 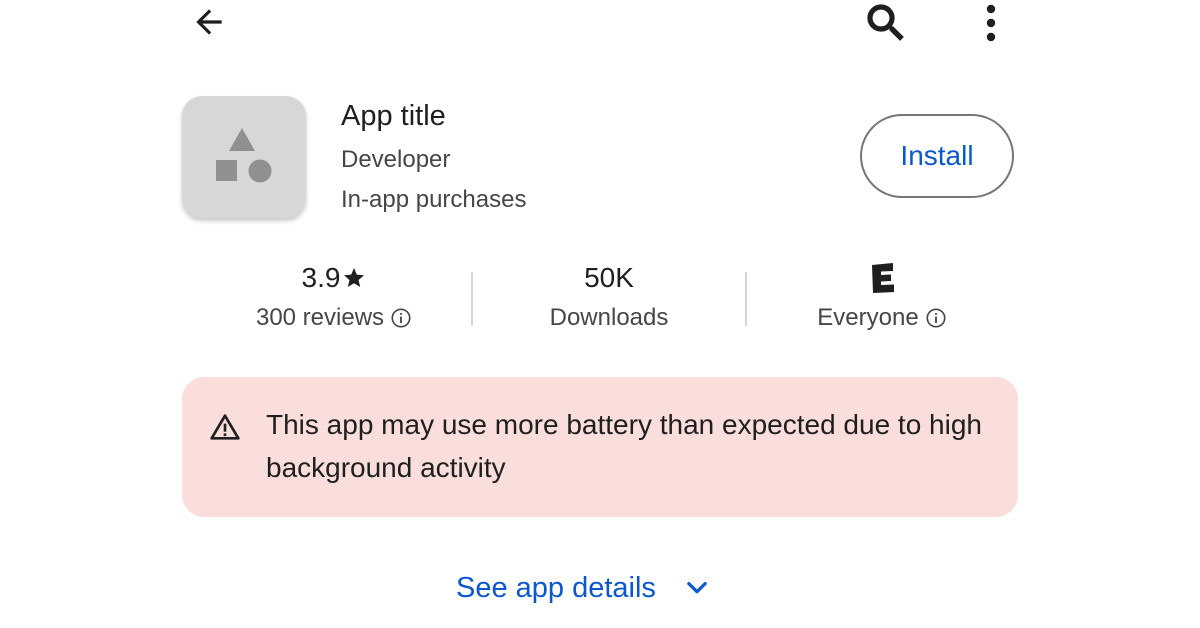 I want to click on app-title: App title, so click(x=393, y=116).